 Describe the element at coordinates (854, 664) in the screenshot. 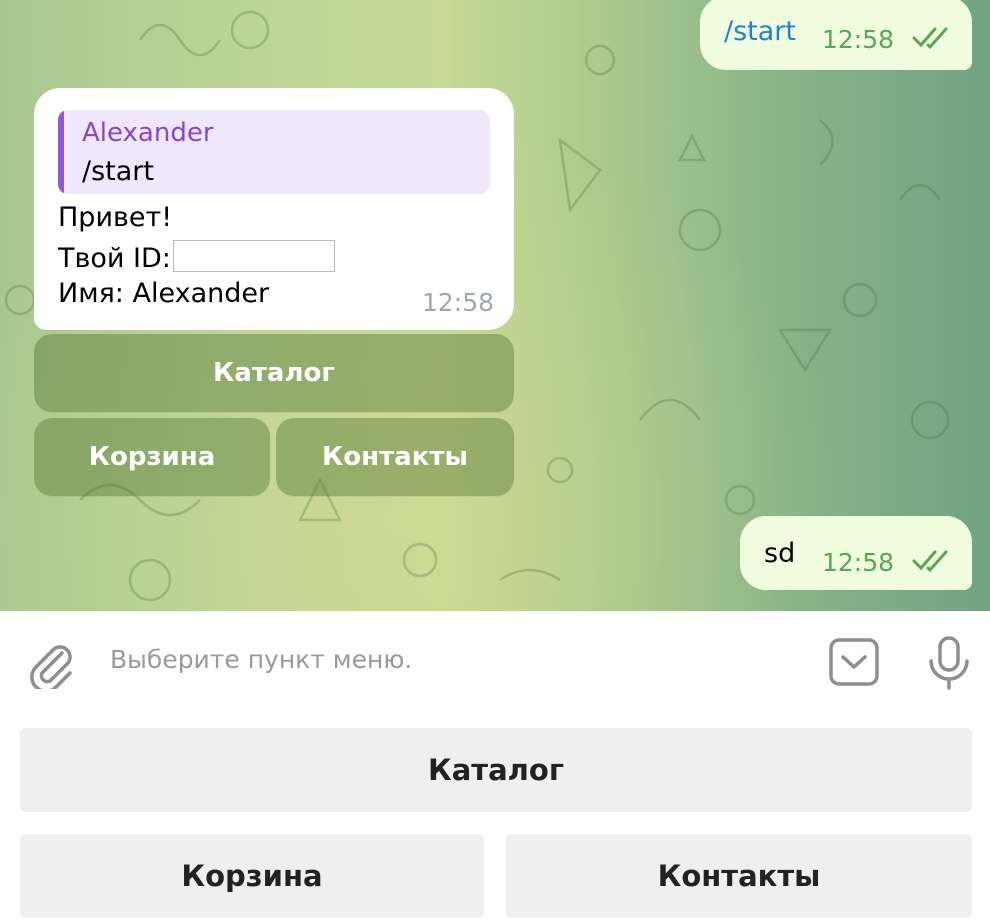

I see `keyboard-toggle-icon` at that location.